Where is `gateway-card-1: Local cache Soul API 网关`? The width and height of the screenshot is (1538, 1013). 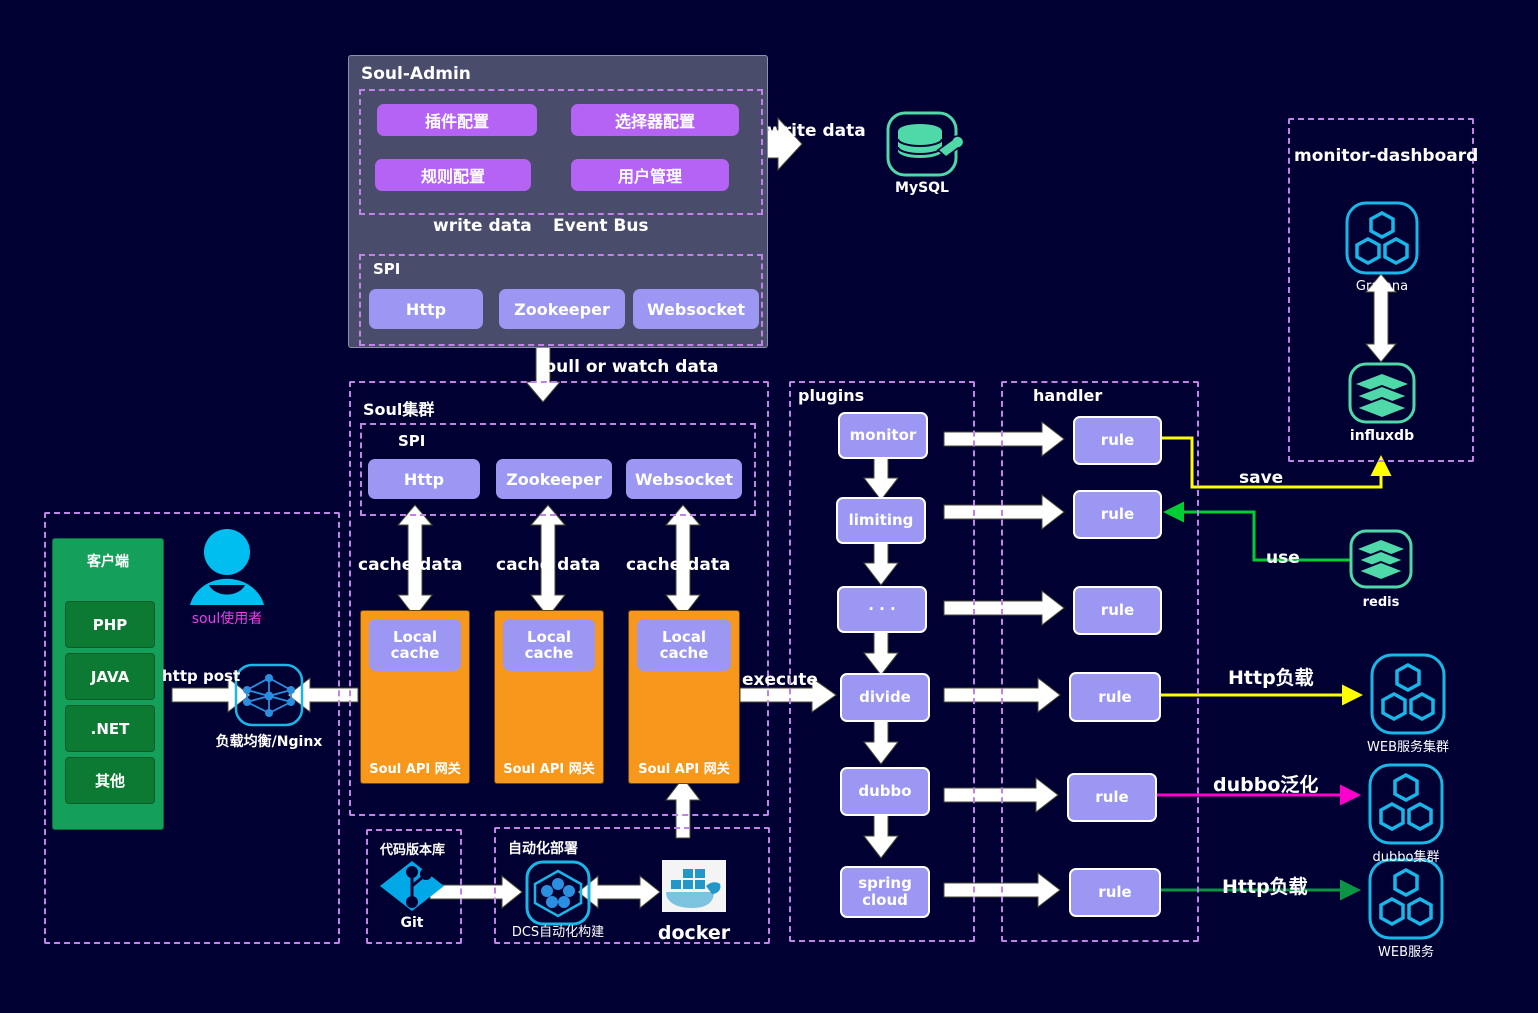
gateway-card-1: Local cache Soul API 网关 is located at coordinates (415, 697).